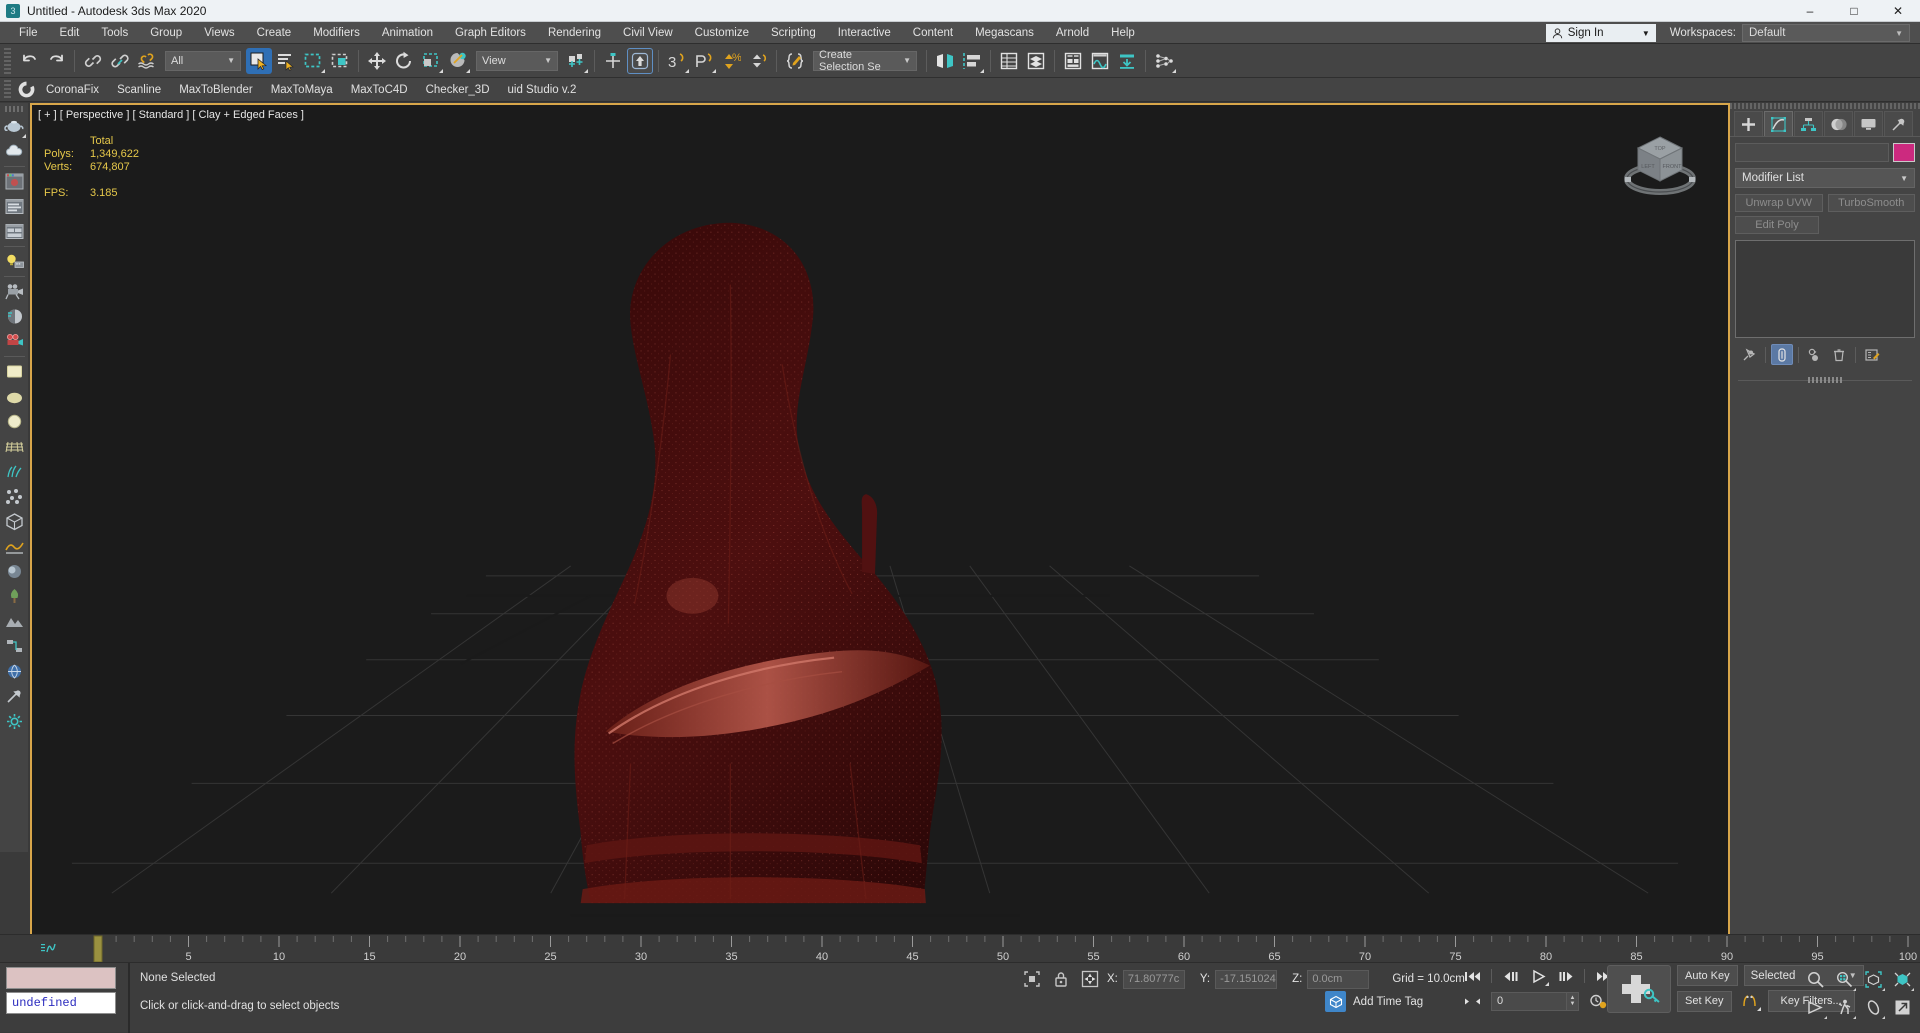 Image resolution: width=1920 pixels, height=1033 pixels. Describe the element at coordinates (1565, 976) in the screenshot. I see `next-frame-icon` at that location.